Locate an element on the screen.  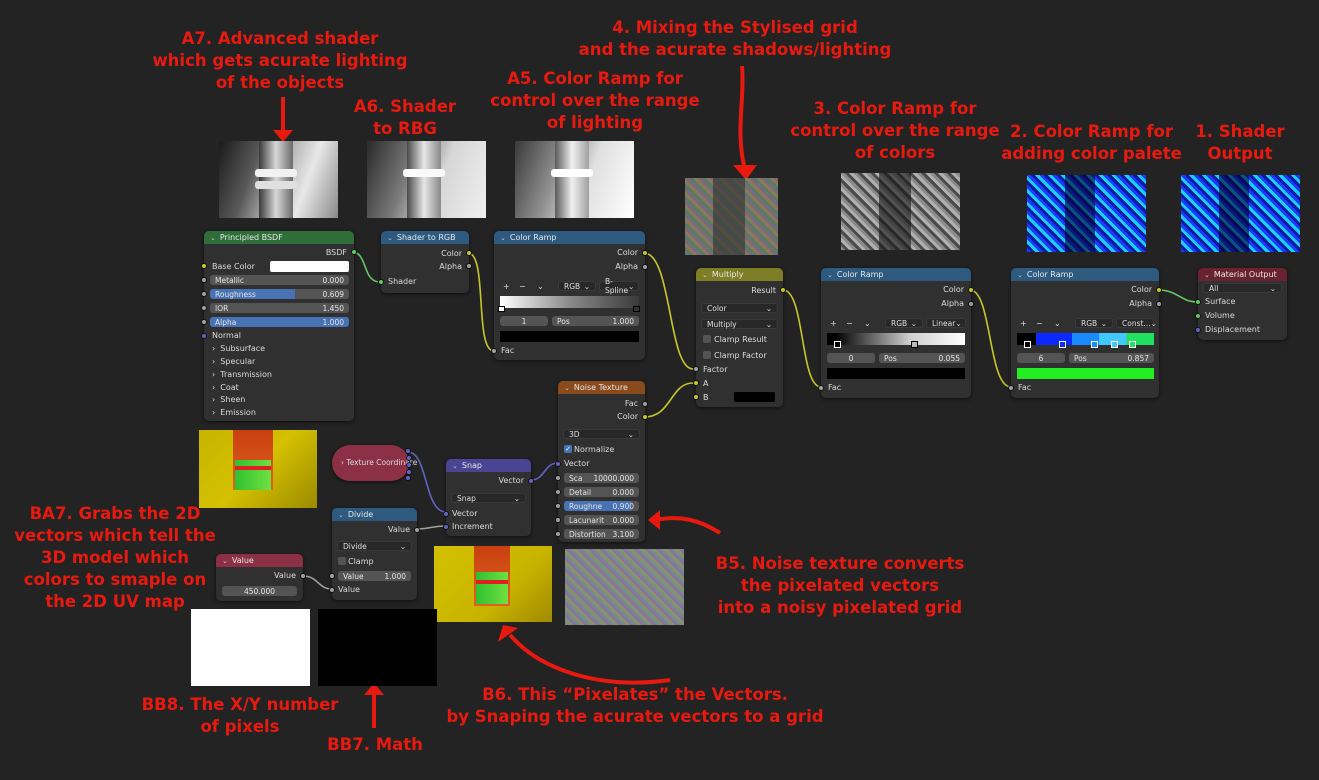
socket-uv-out is located at coordinates (409, 465).